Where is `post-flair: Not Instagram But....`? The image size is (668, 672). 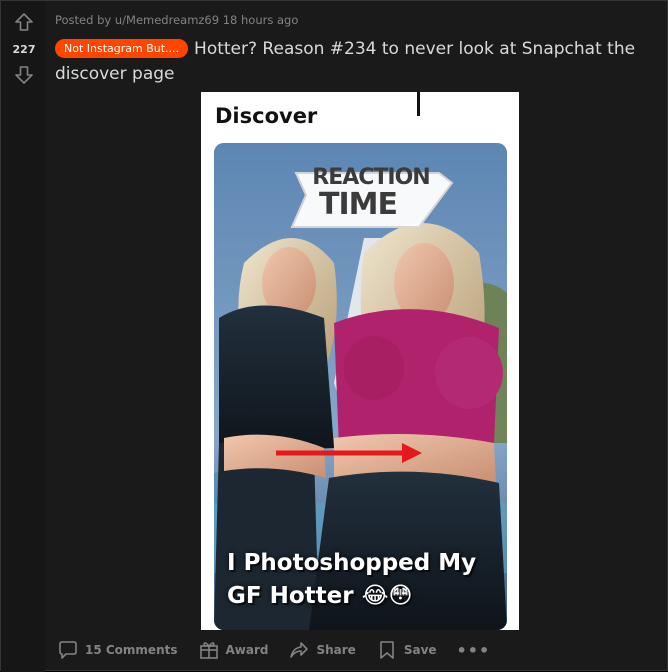 post-flair: Not Instagram But.... is located at coordinates (122, 48).